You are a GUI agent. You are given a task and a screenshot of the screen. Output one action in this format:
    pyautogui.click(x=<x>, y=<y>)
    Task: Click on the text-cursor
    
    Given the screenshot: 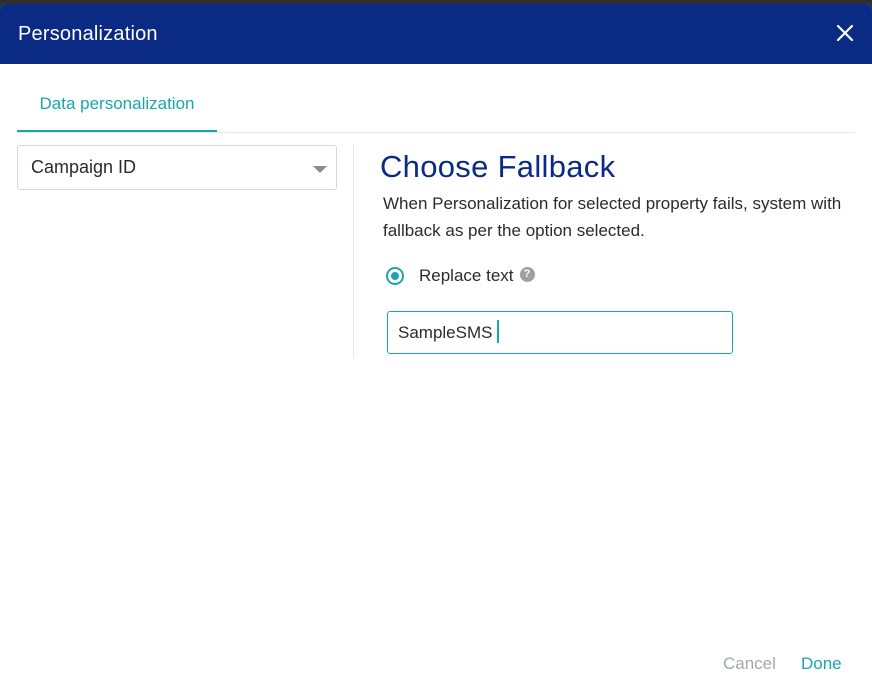 What is the action you would take?
    pyautogui.click(x=498, y=331)
    